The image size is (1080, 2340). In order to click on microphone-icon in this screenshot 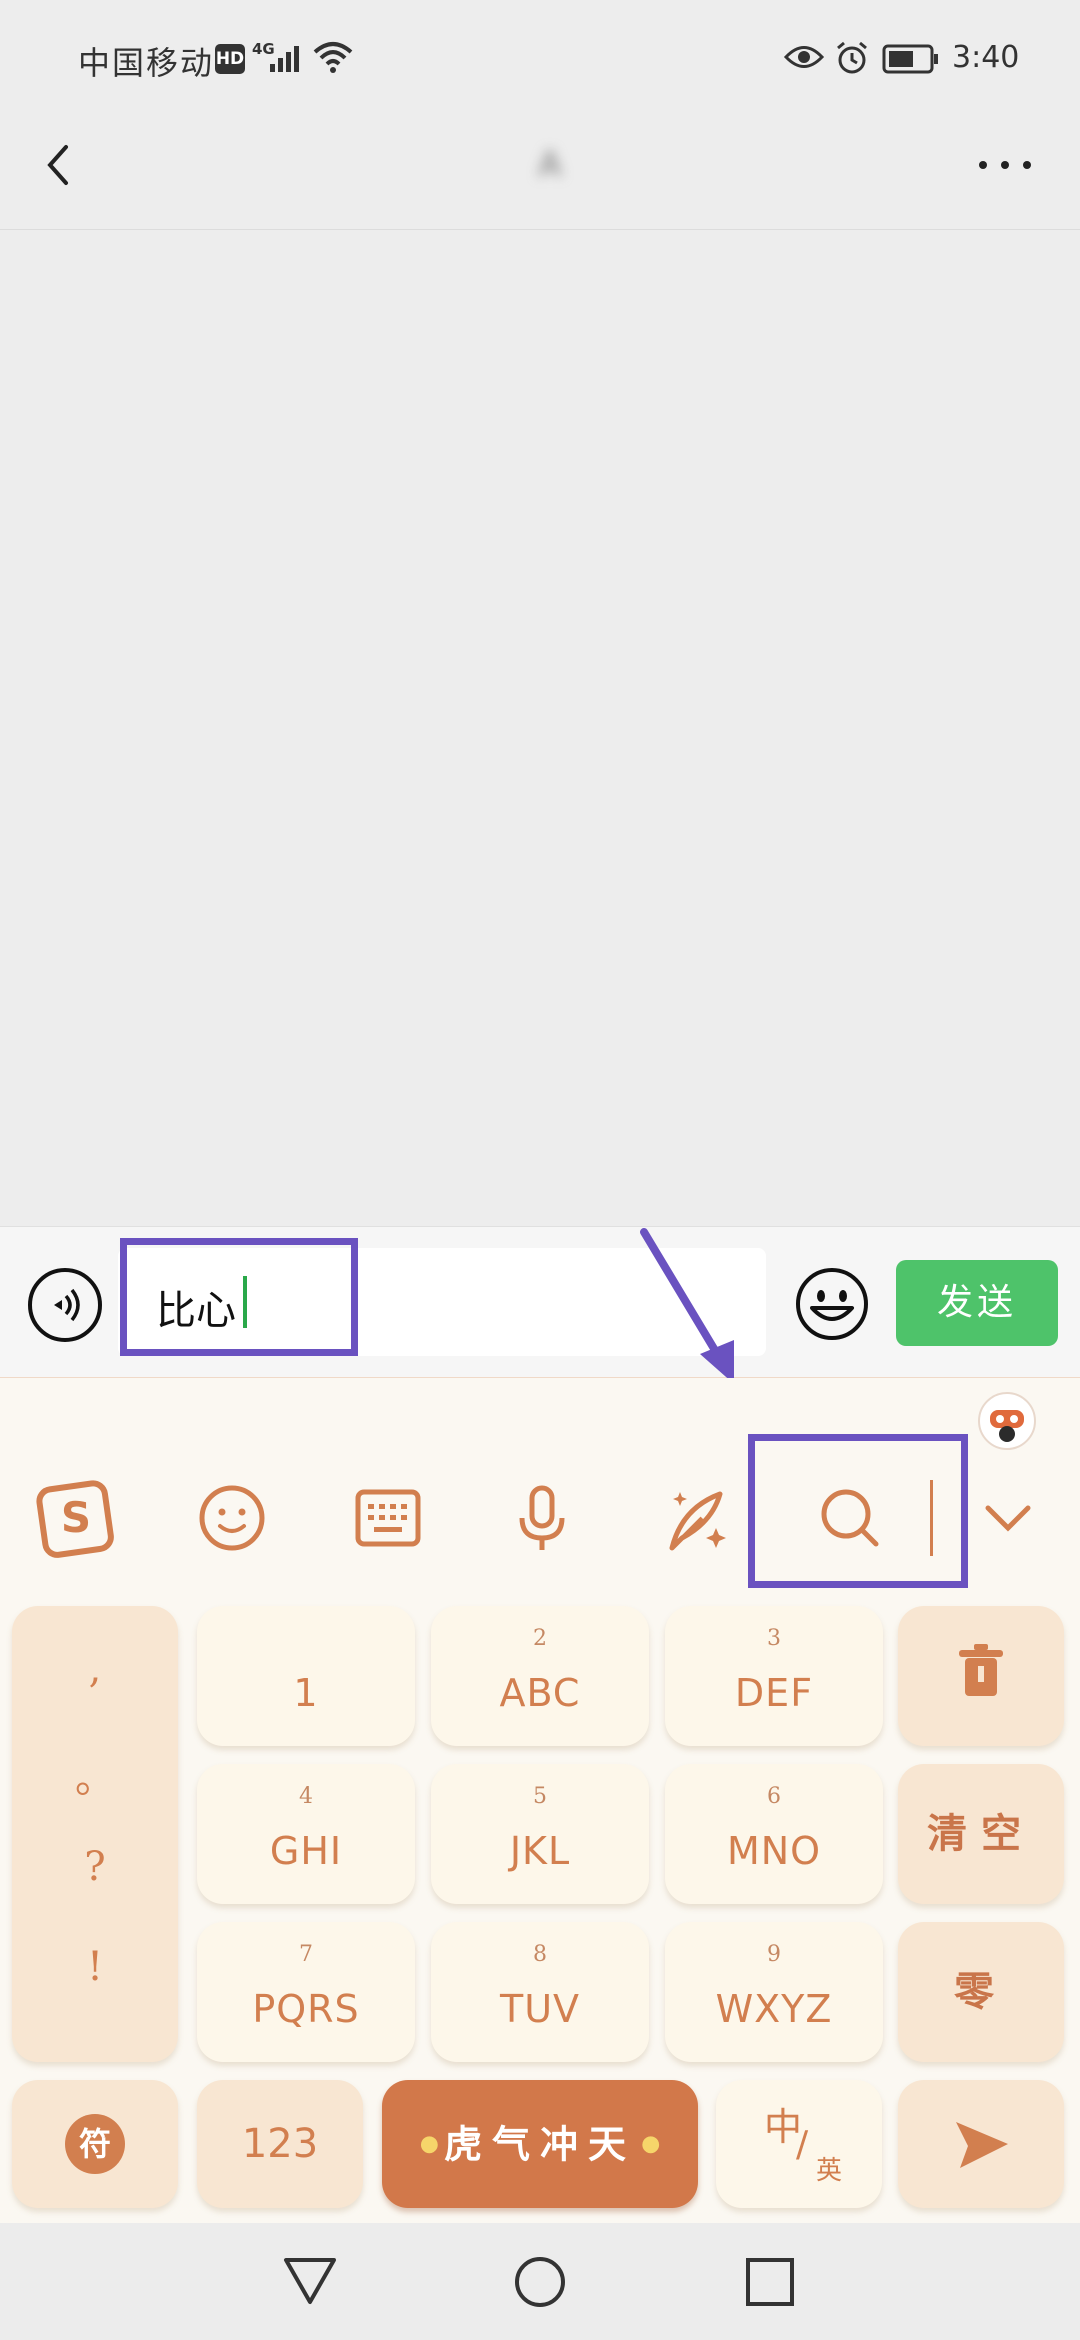, I will do `click(542, 1518)`.